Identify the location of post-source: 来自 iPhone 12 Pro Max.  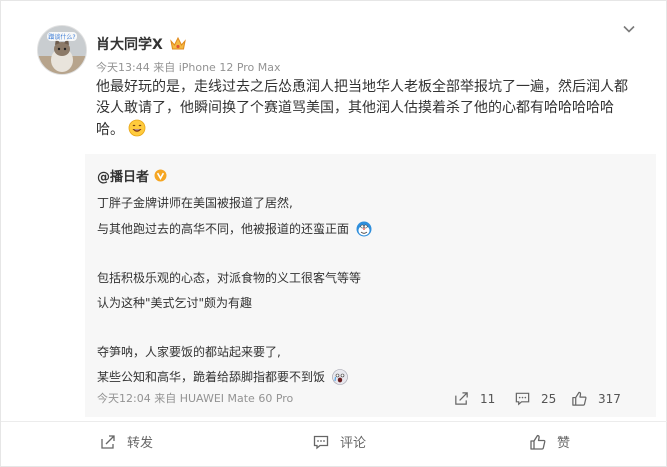
(217, 67).